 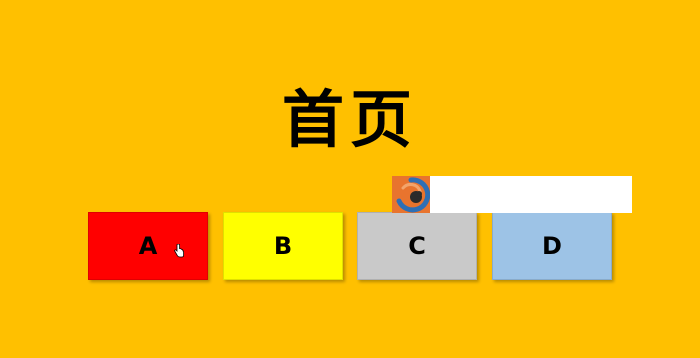 I want to click on page-title: 首页, so click(x=349, y=119).